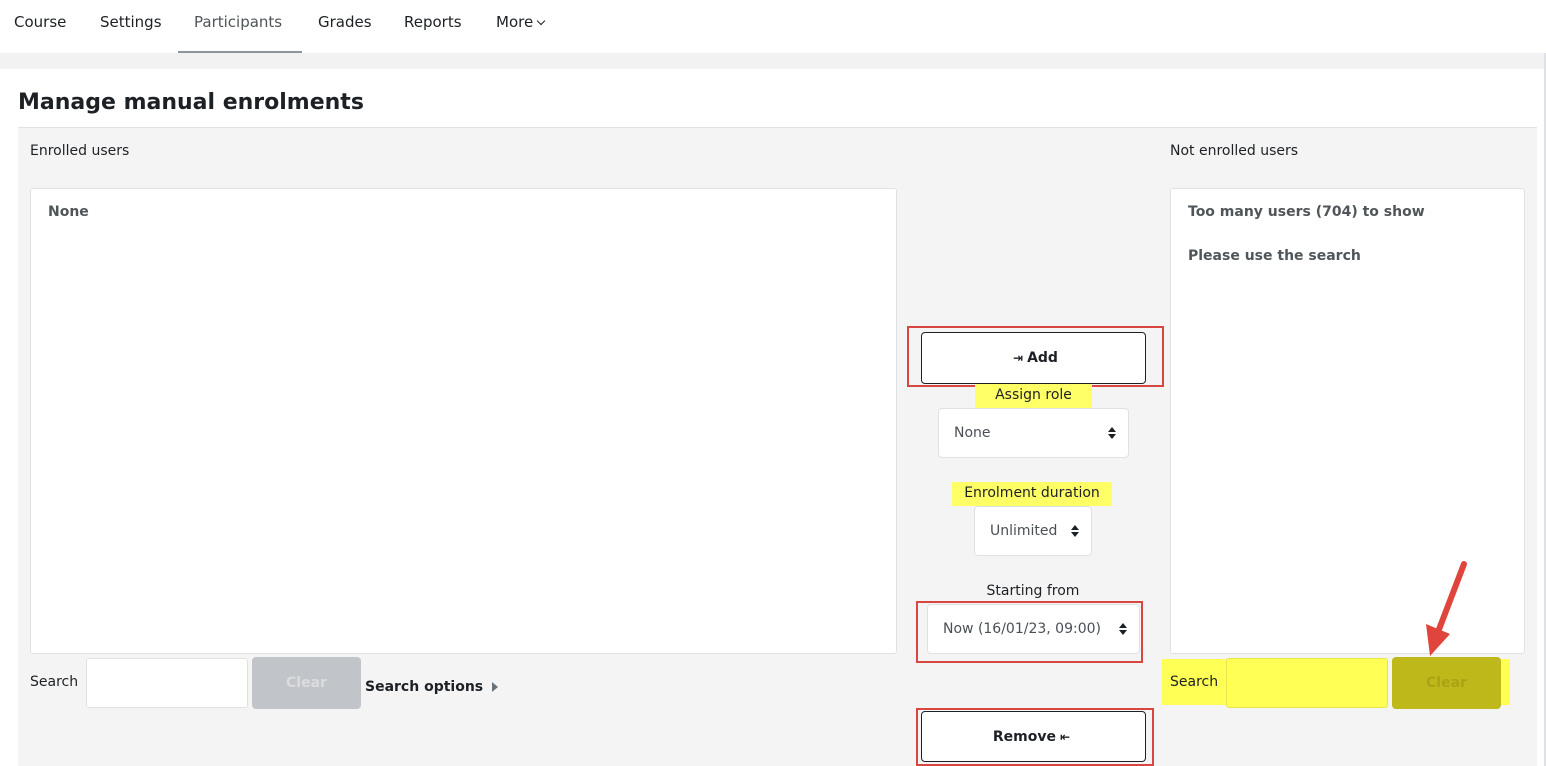  What do you see at coordinates (191, 102) in the screenshot?
I see `page-title: Manage manual enrolments` at bounding box center [191, 102].